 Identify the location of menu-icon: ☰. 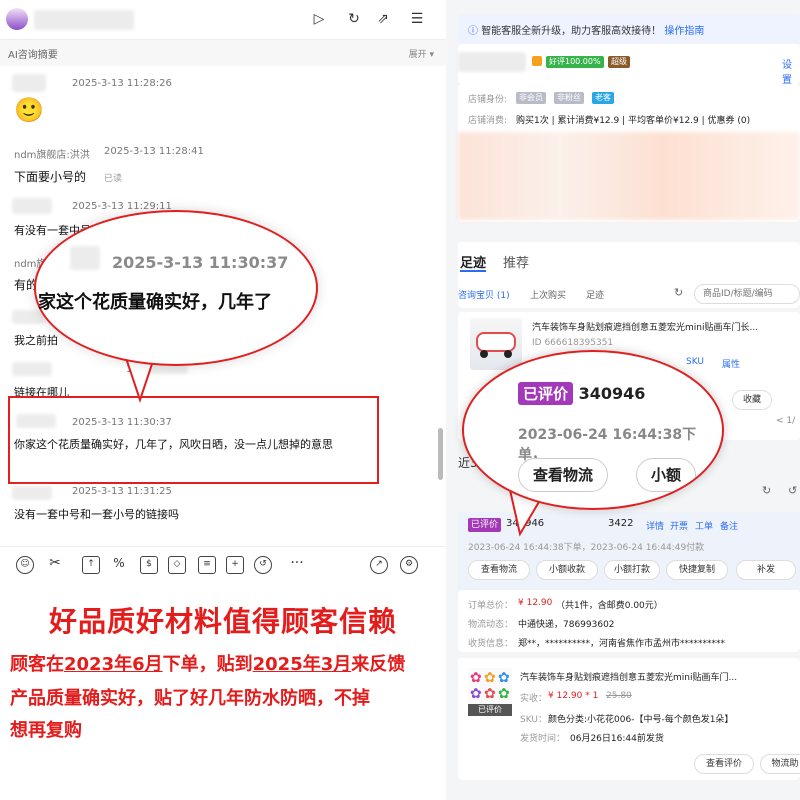
(417, 19).